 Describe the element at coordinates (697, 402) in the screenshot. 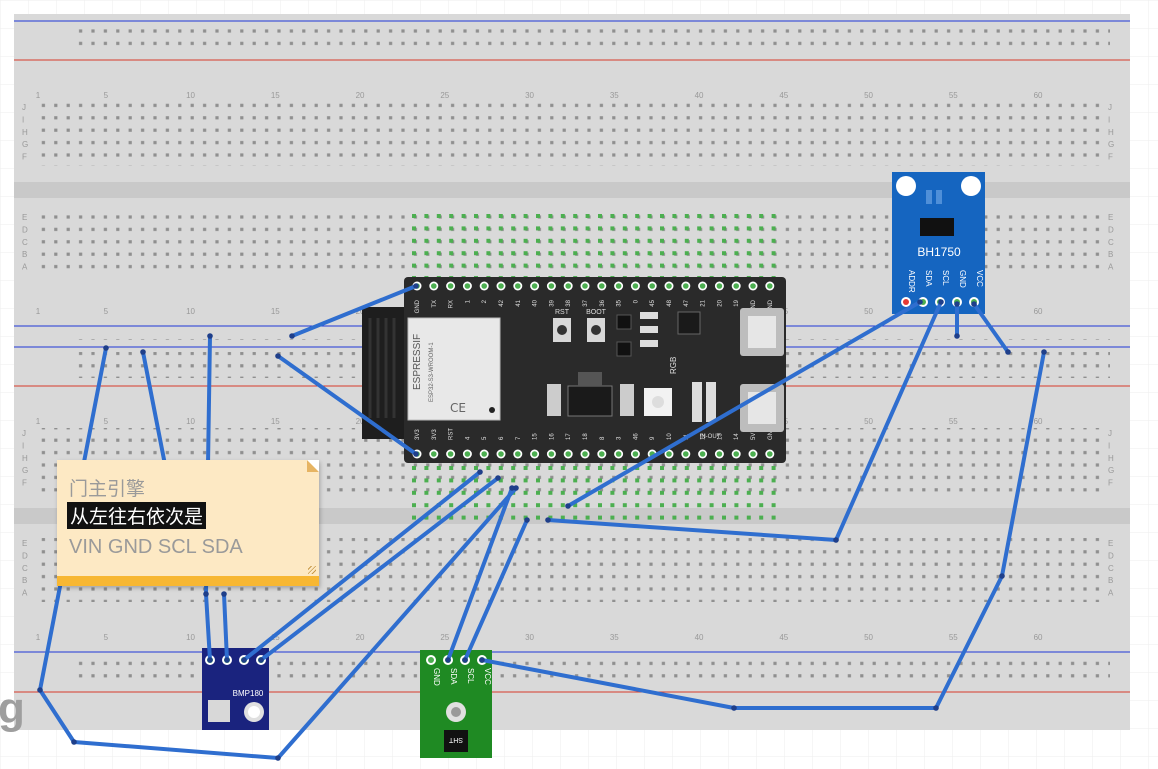

I see `diode` at that location.